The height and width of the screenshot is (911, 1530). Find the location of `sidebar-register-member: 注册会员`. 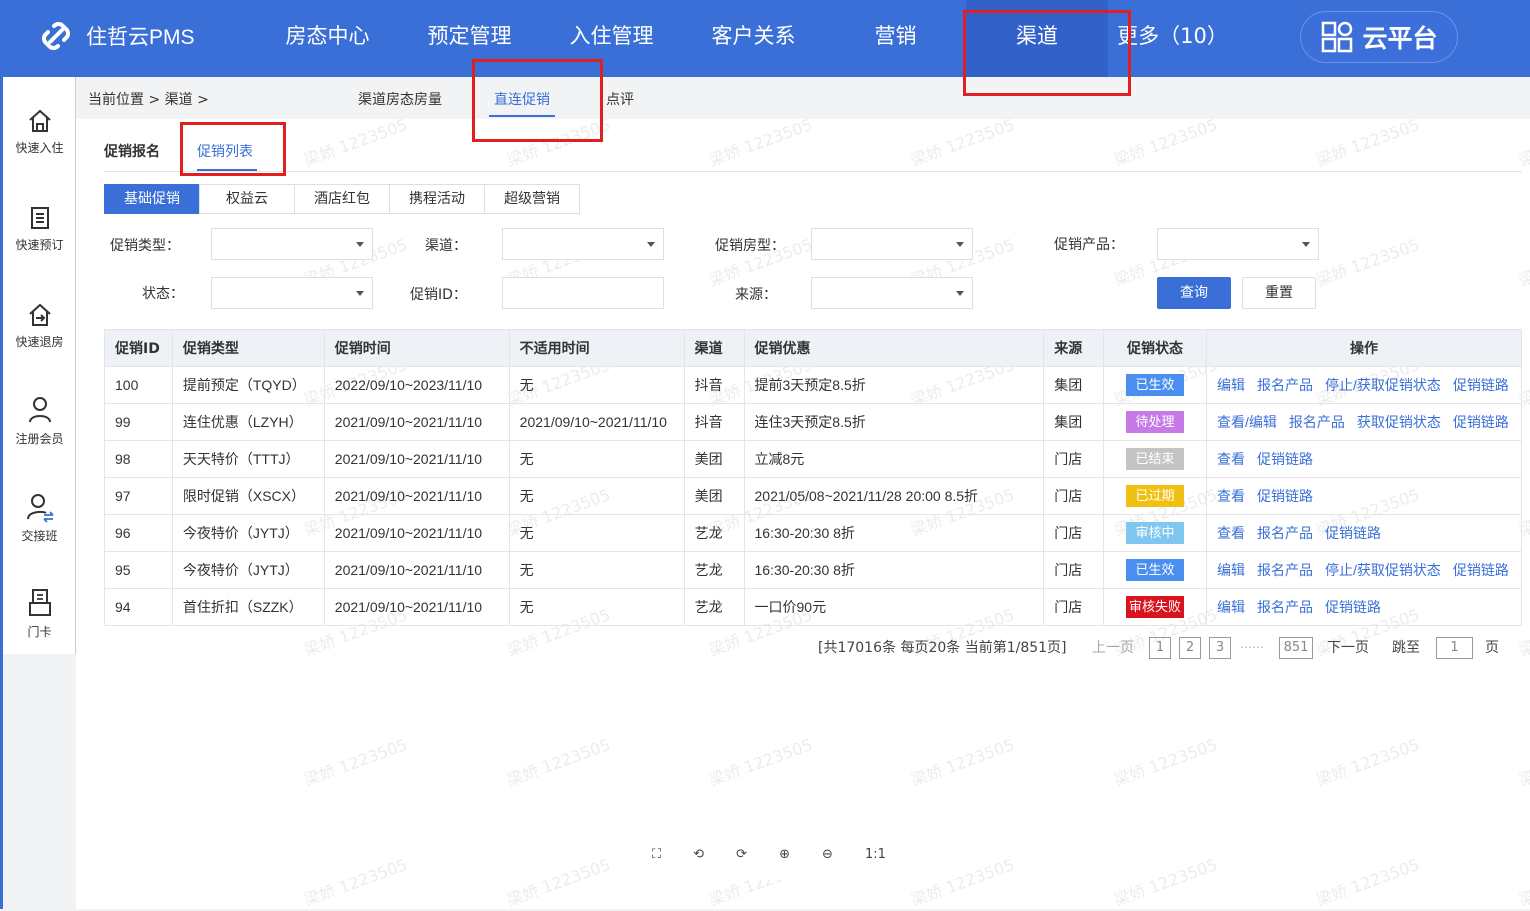

sidebar-register-member: 注册会员 is located at coordinates (39, 420).